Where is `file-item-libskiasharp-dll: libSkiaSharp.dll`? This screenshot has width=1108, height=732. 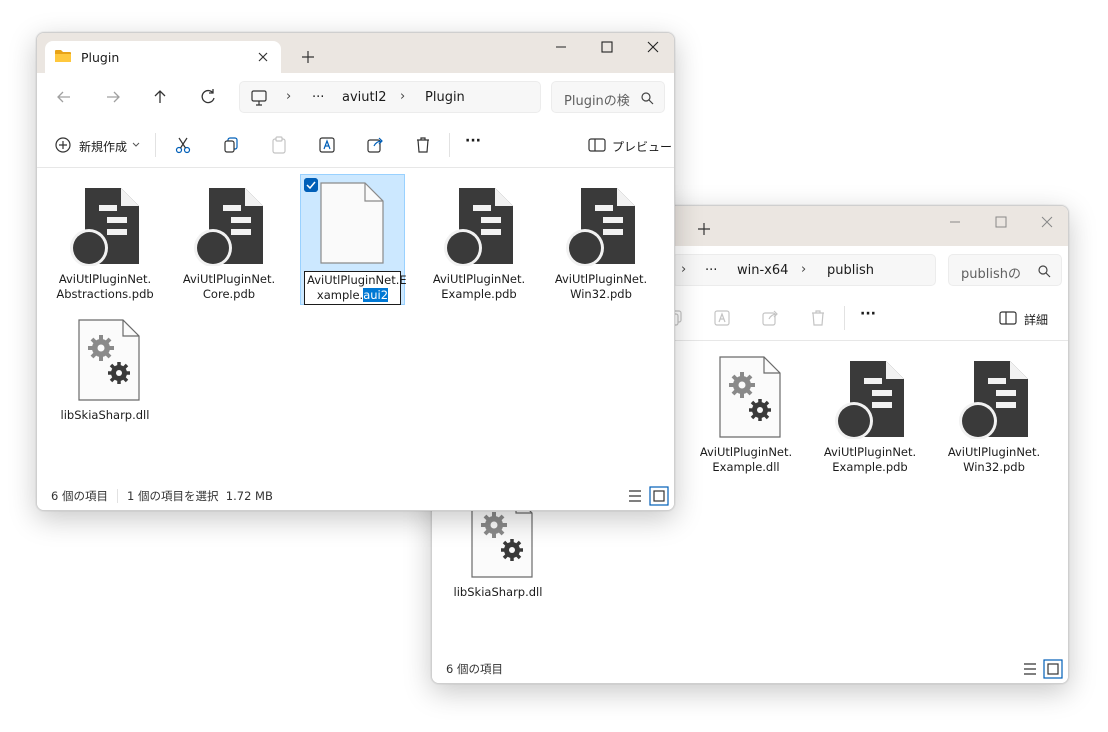
file-item-libskiasharp-dll: libSkiaSharp.dll is located at coordinates (105, 368).